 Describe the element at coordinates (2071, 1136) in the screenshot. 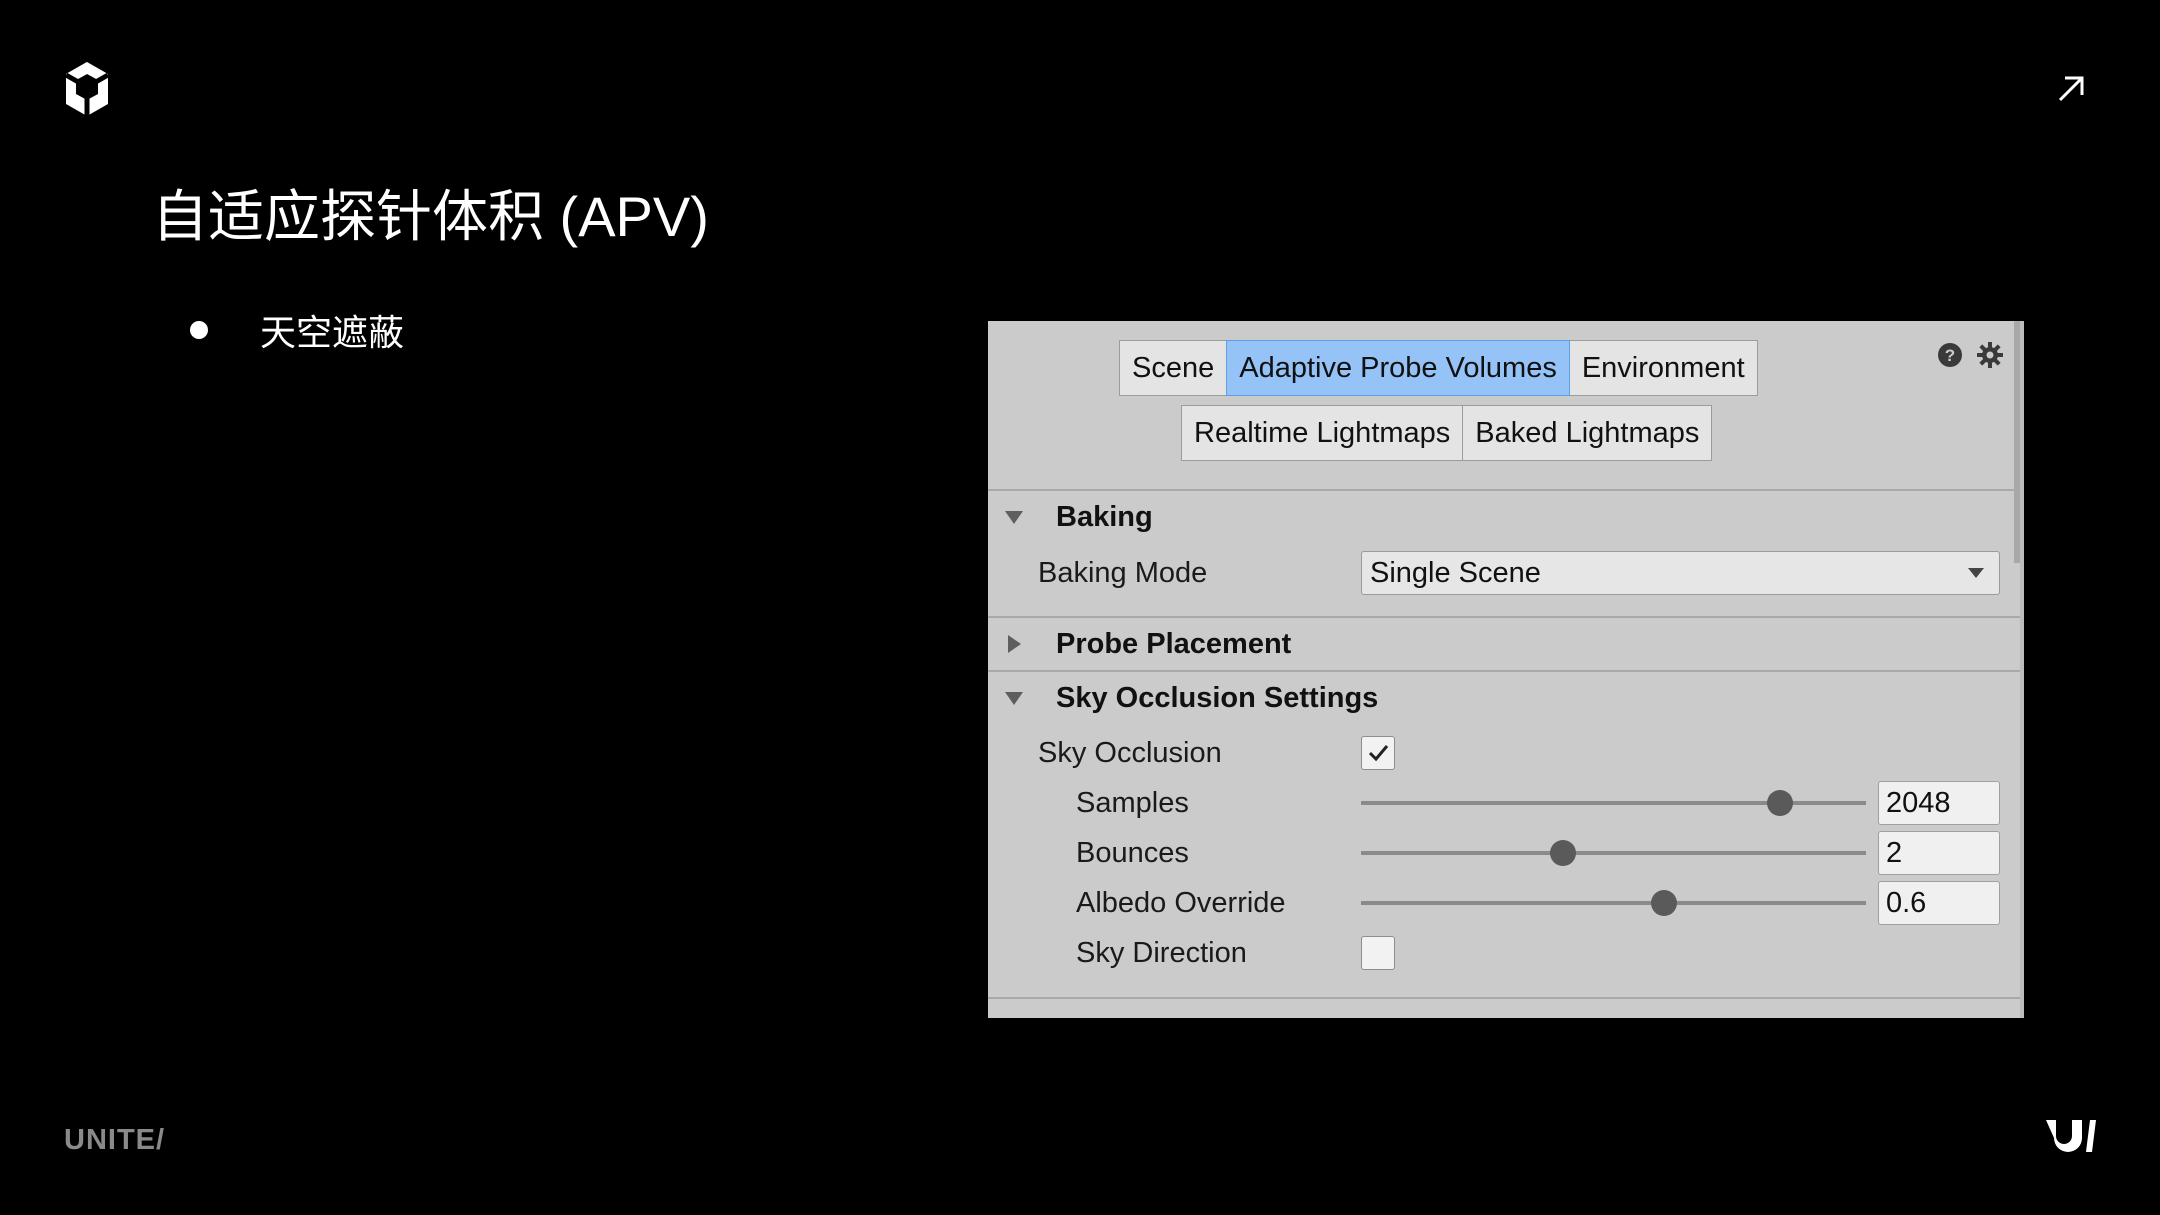

I see `unite-u-logo-icon` at that location.